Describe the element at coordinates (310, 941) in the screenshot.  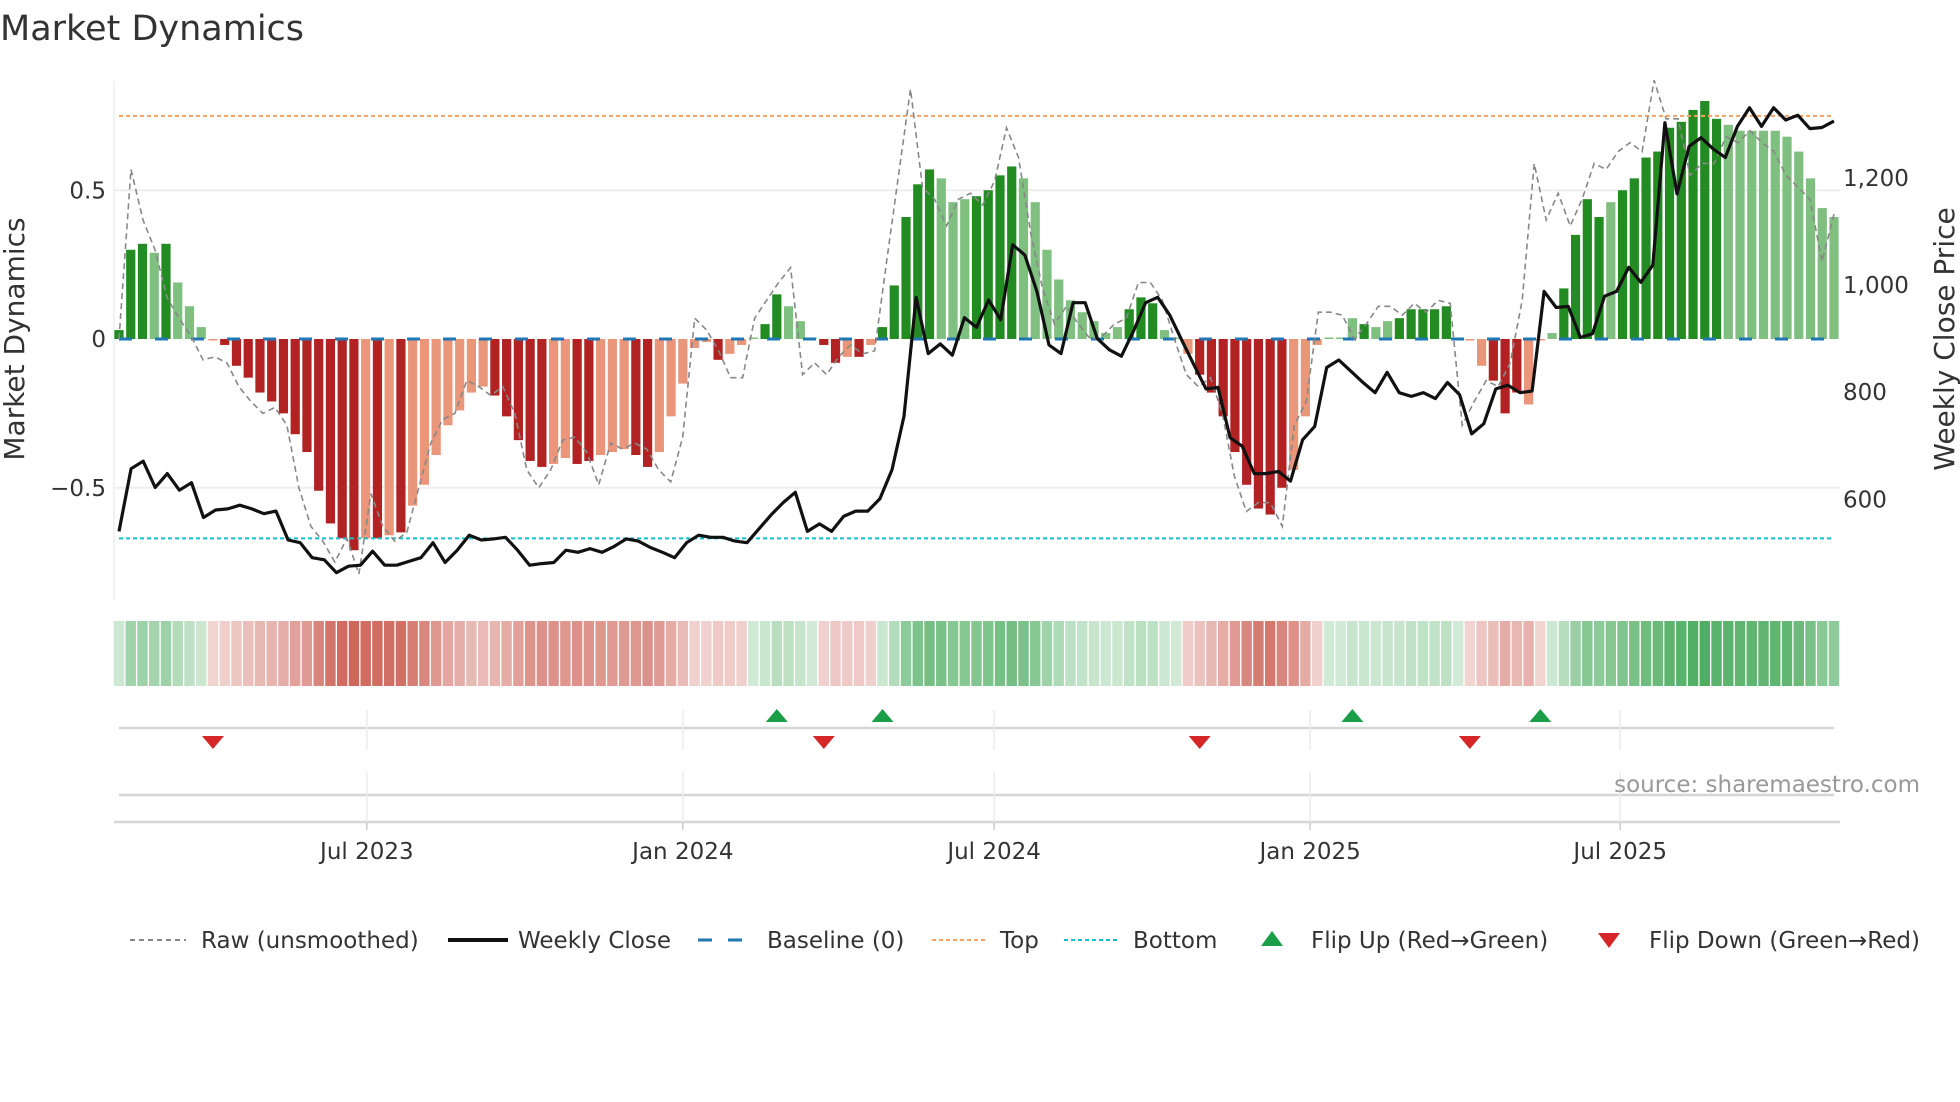
I see `legend-label: Raw (unsmoothed)` at that location.